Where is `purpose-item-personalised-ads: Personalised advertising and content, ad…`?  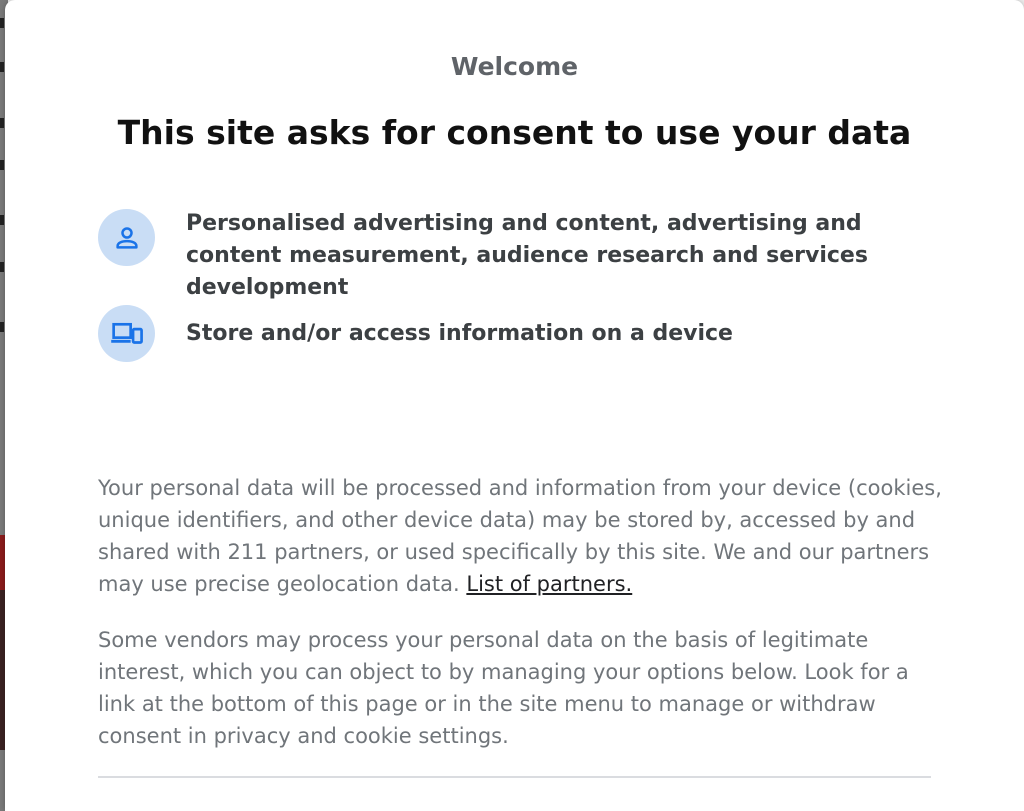
purpose-item-personalised-ads: Personalised advertising and content, ad… is located at coordinates (513, 254).